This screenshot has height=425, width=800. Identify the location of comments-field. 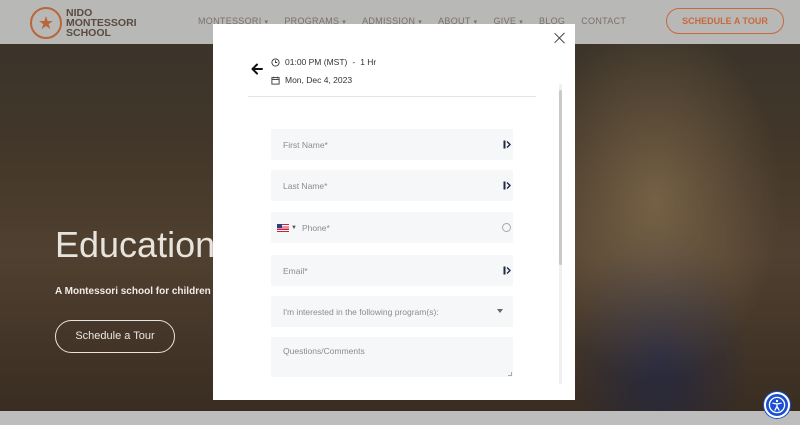
(392, 357).